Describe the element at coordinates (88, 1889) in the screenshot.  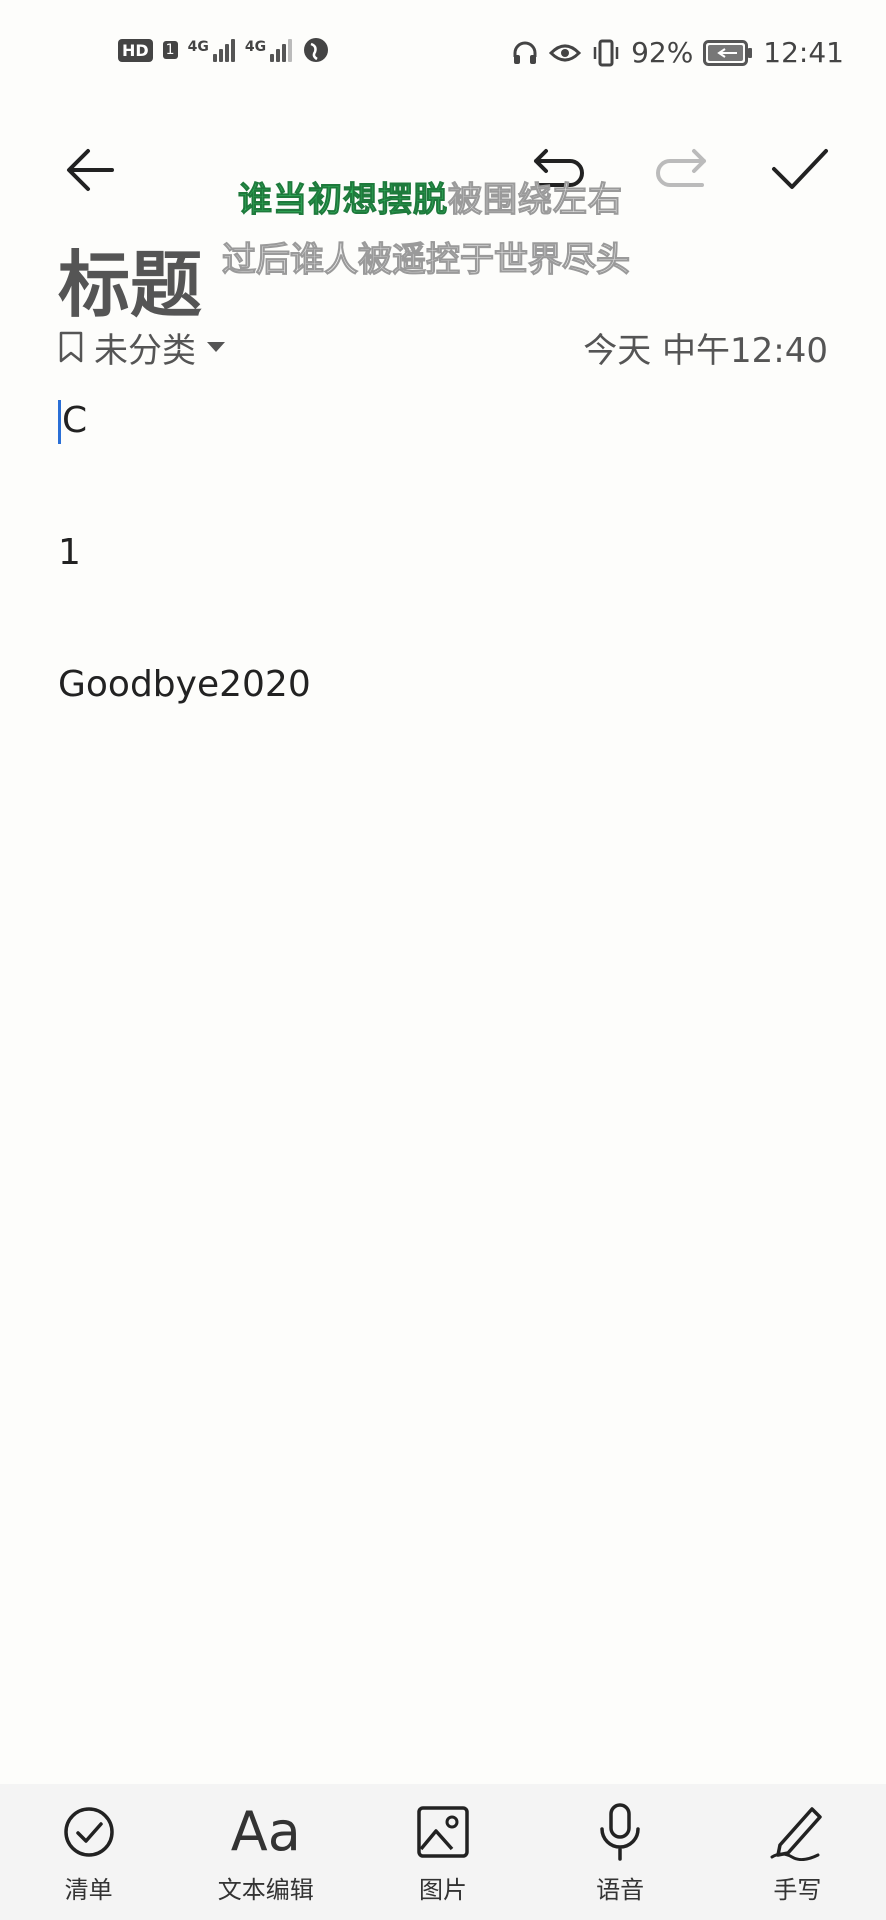
I see `checklist-label: 清单` at that location.